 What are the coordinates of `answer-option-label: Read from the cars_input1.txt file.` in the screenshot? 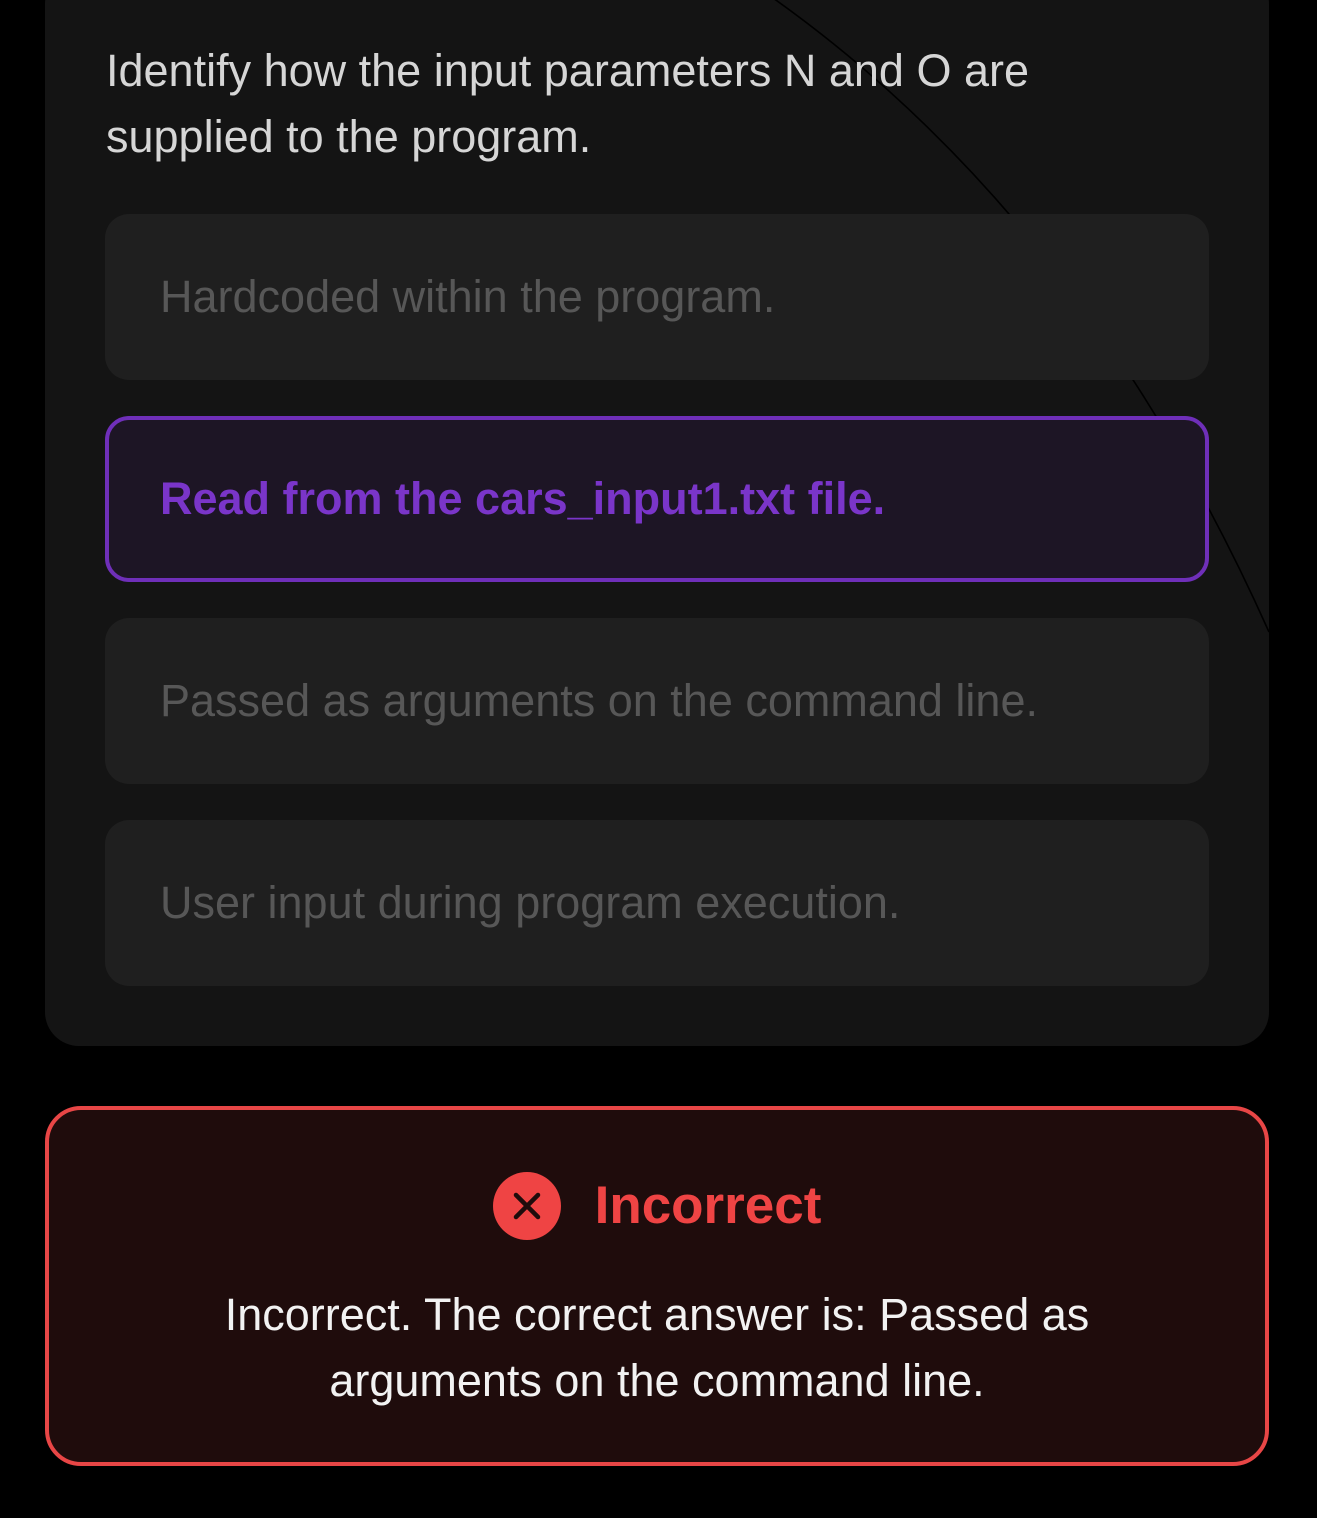 It's located at (523, 498).